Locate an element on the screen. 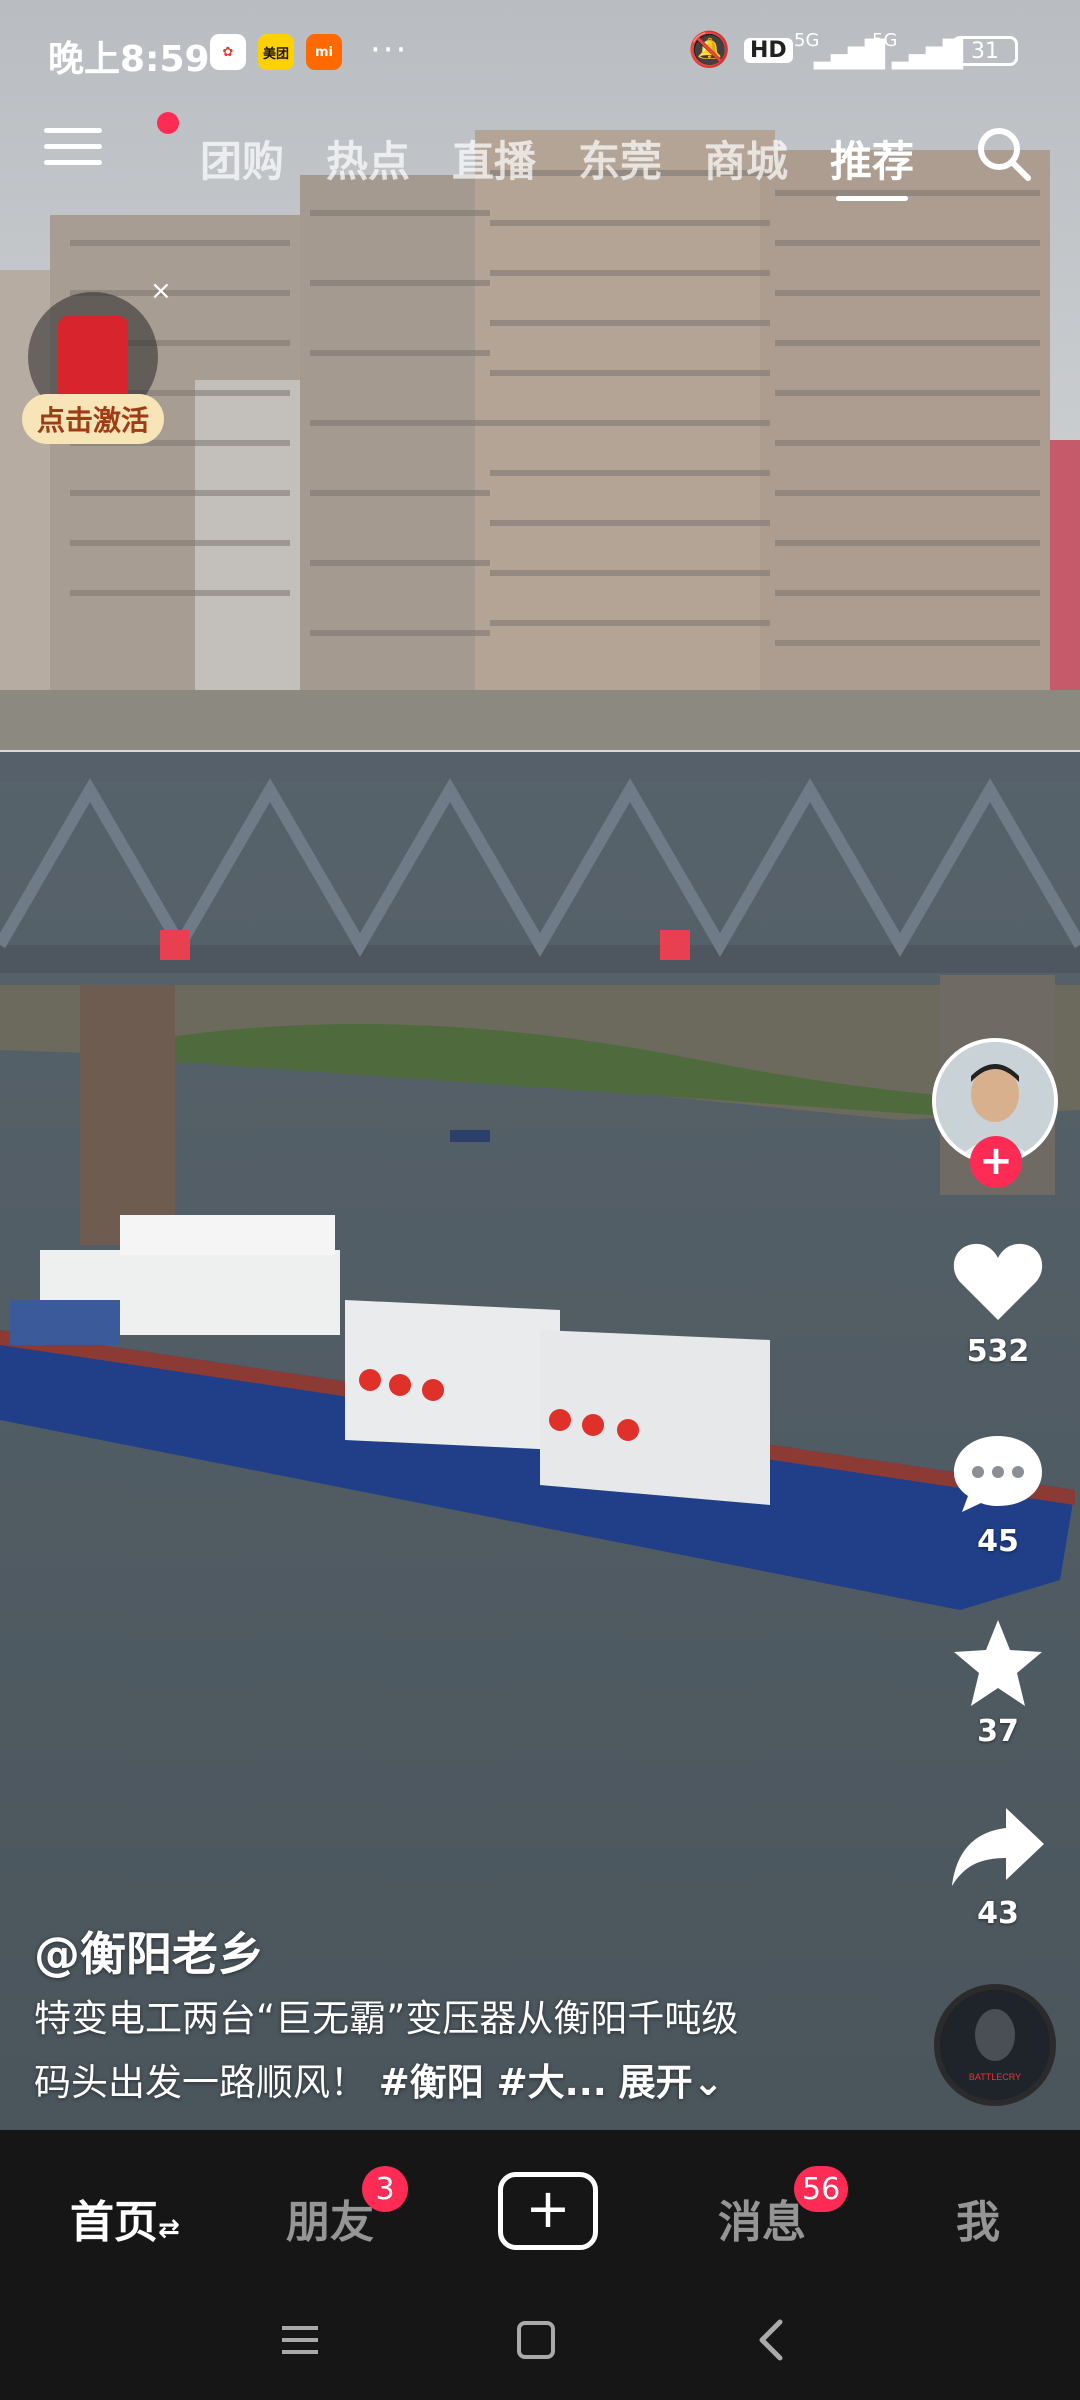  caption-line-1: 特变电工两台“巨无霸”变压器从衡阳千吨级 is located at coordinates (386, 2018).